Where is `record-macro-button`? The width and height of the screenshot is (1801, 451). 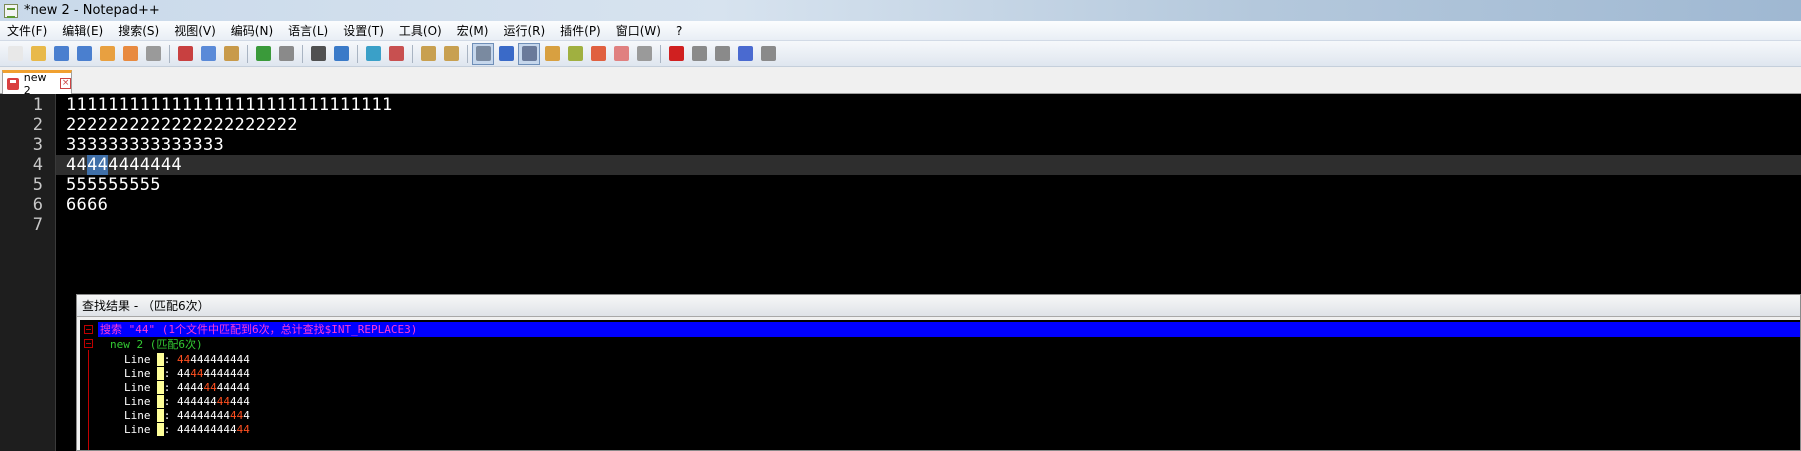 record-macro-button is located at coordinates (676, 54).